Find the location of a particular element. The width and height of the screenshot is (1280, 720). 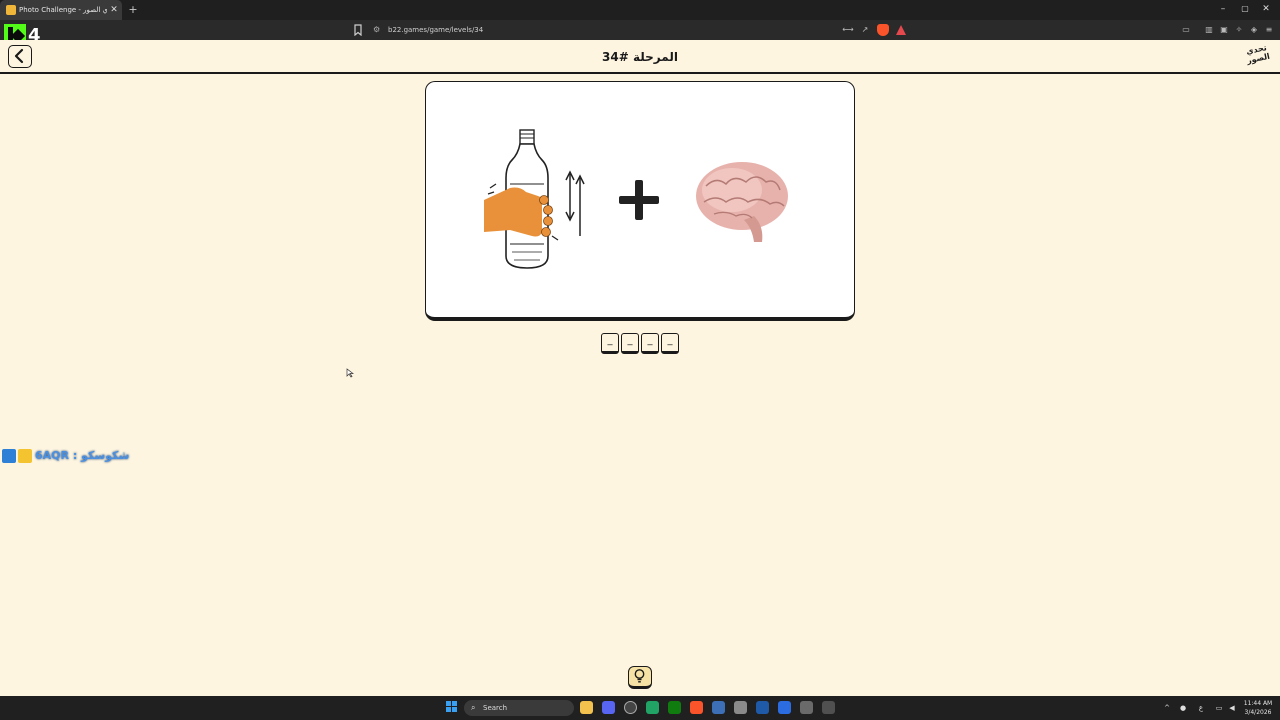

site-info-icon: ⚙ is located at coordinates (378, 30).